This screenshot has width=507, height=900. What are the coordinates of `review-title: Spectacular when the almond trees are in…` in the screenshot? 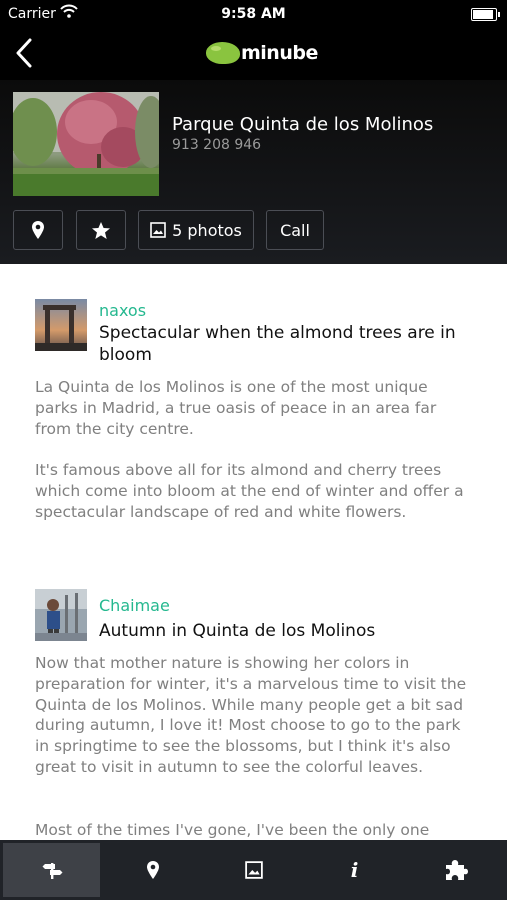 It's located at (277, 344).